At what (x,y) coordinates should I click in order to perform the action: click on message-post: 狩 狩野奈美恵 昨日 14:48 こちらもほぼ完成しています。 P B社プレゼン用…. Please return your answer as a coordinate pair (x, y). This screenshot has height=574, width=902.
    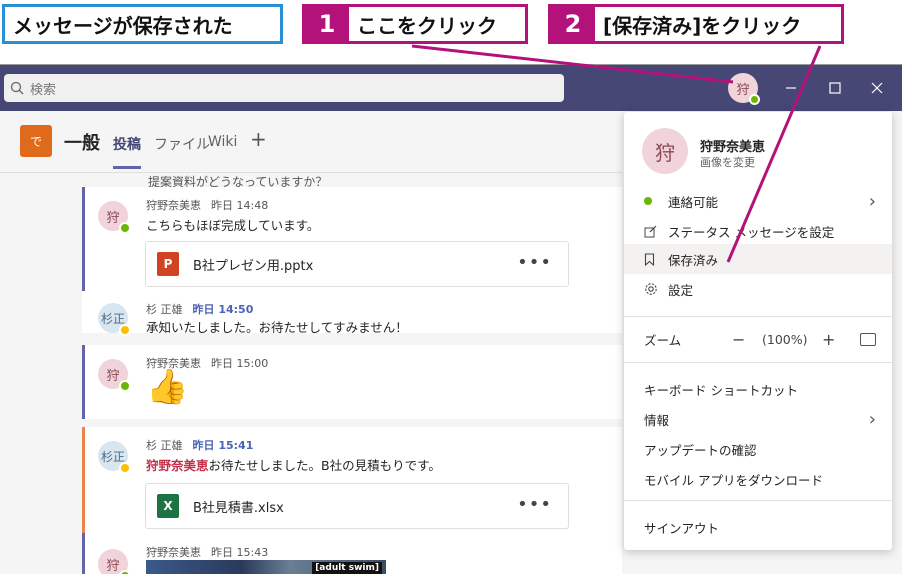
    Looking at the image, I should click on (352, 239).